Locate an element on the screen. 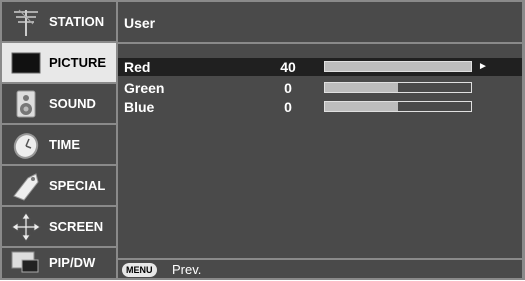 Image resolution: width=525 pixels, height=281 pixels. sidebar-item-label: SCREEN is located at coordinates (76, 226).